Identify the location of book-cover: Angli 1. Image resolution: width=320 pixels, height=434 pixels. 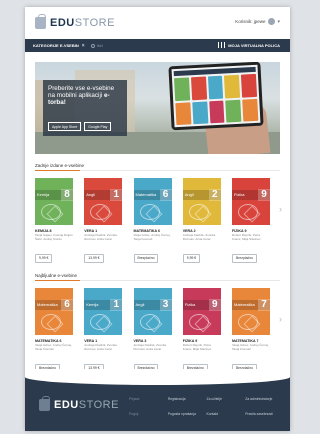
(103, 201).